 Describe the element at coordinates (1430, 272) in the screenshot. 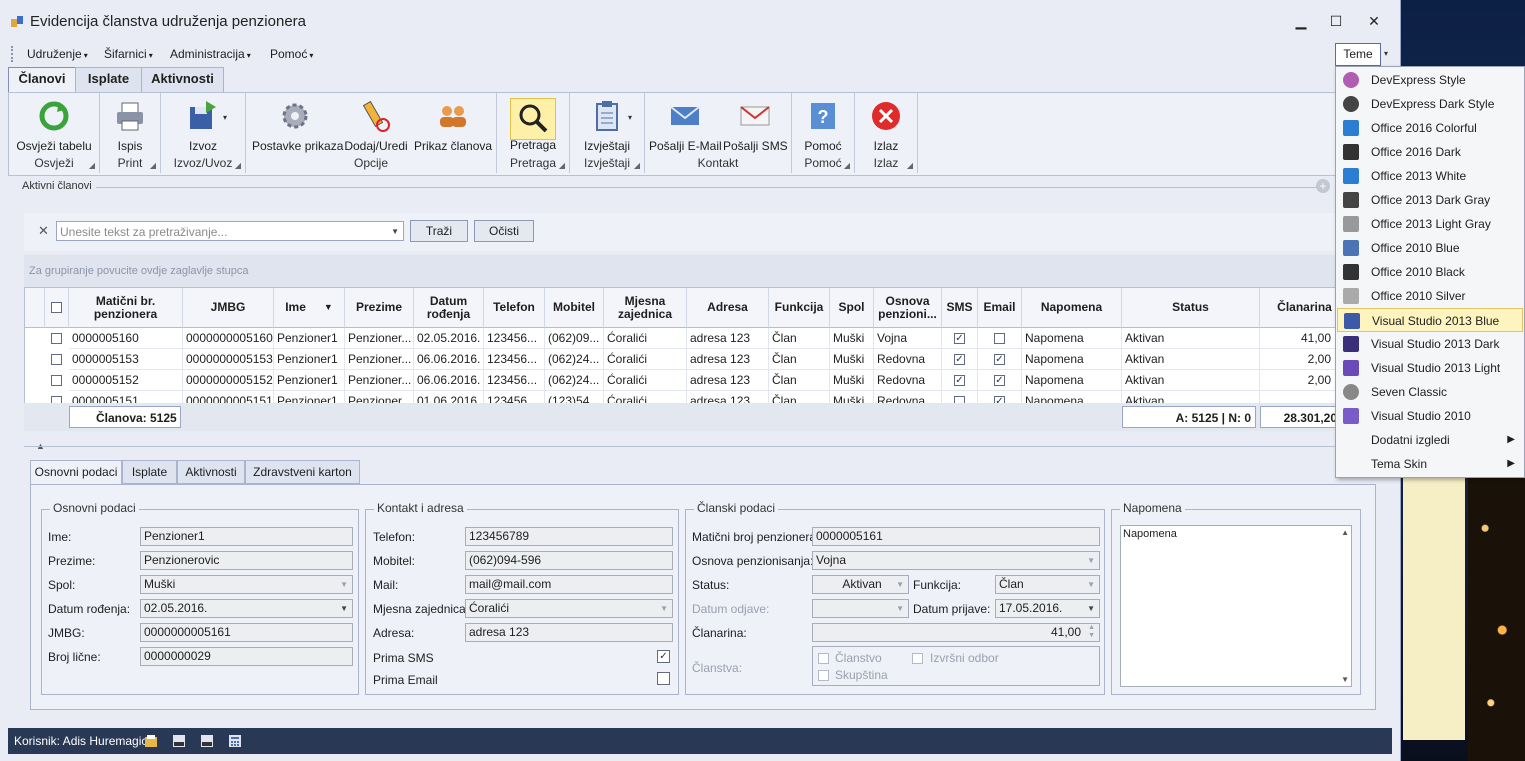

I see `theme-menu-item: Office 2010 Black` at that location.